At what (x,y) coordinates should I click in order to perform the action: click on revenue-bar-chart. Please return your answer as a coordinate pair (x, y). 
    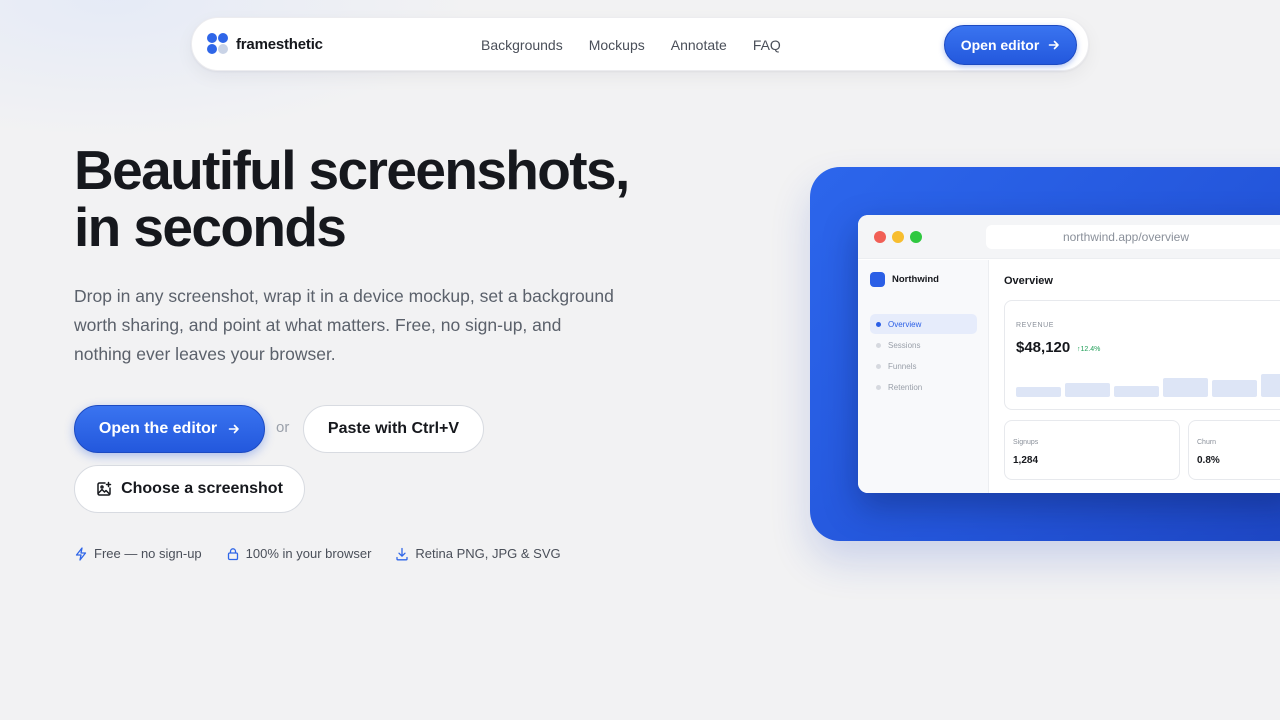
    Looking at the image, I should click on (1148, 382).